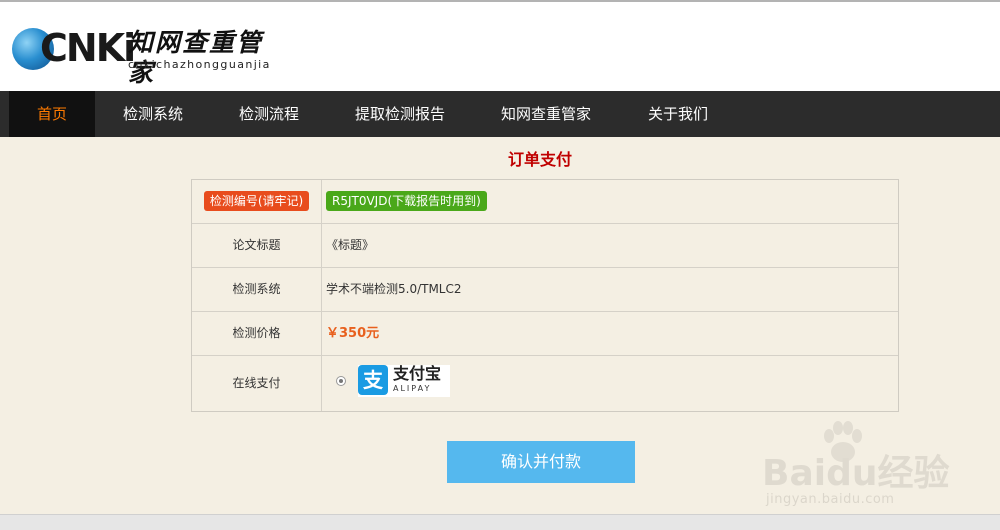 The height and width of the screenshot is (530, 1000). I want to click on nav-item-detection-process: 检测流程, so click(269, 114).